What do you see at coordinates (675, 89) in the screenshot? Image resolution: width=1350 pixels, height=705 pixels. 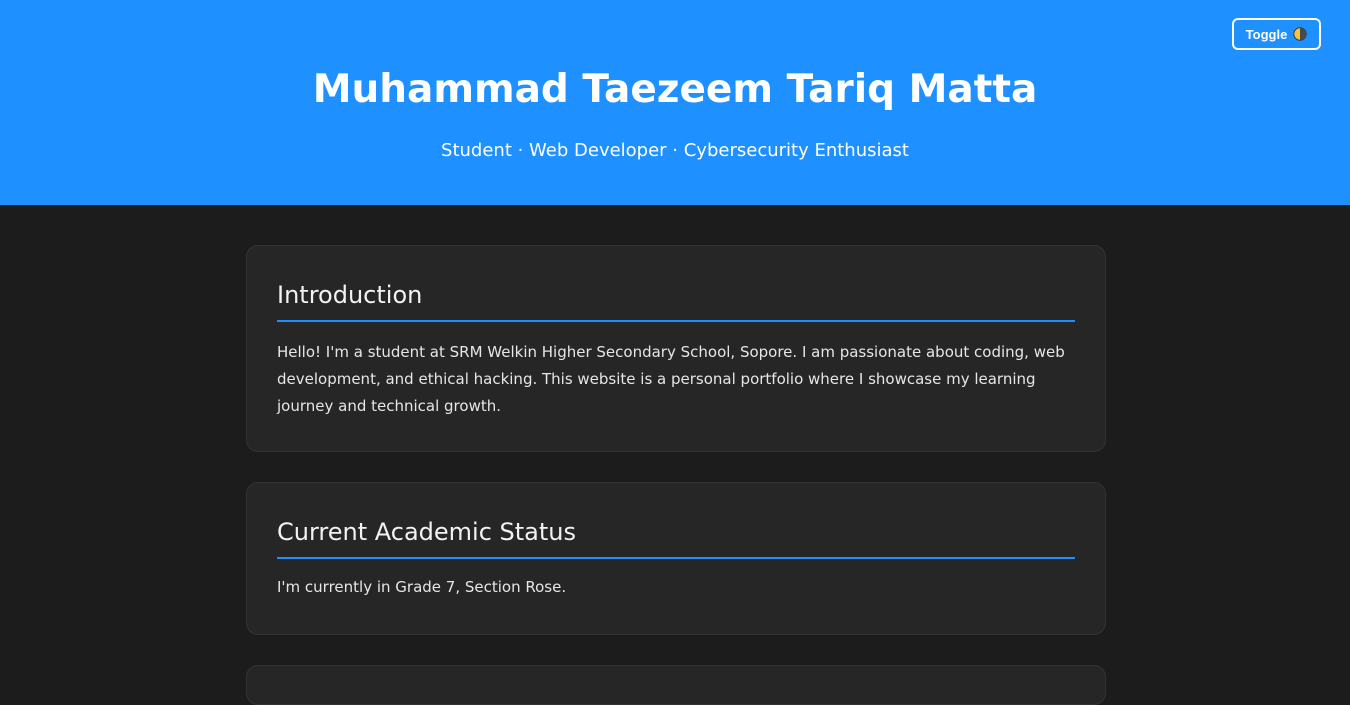 I see `page-title: Muhammad Taezeem Tariq Matta` at bounding box center [675, 89].